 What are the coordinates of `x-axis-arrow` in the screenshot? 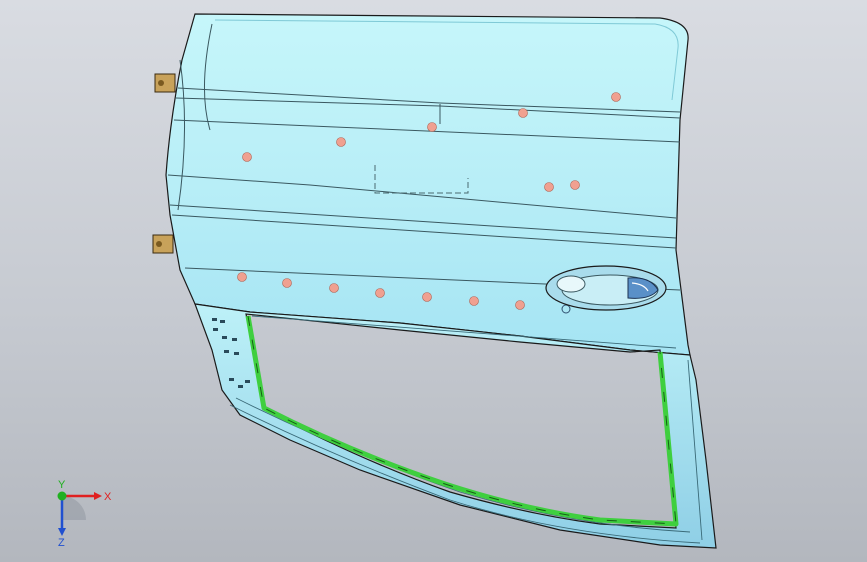 It's located at (98, 496).